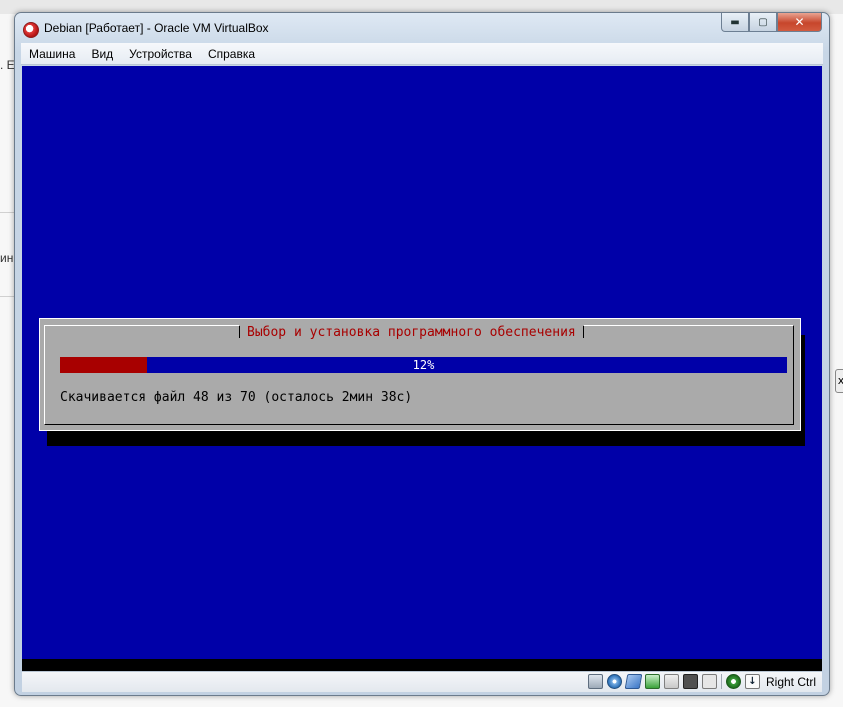 The image size is (843, 707). What do you see at coordinates (160, 54) in the screenshot?
I see `menu-devices: Устройства` at bounding box center [160, 54].